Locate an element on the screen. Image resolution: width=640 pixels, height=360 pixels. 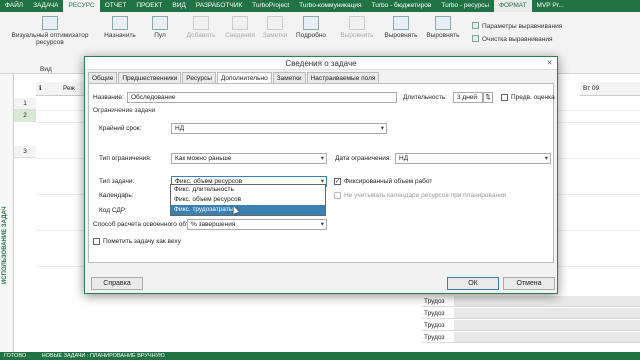
tab-turbo-communication: Turbo-коммуникация is located at coordinates (330, 6).